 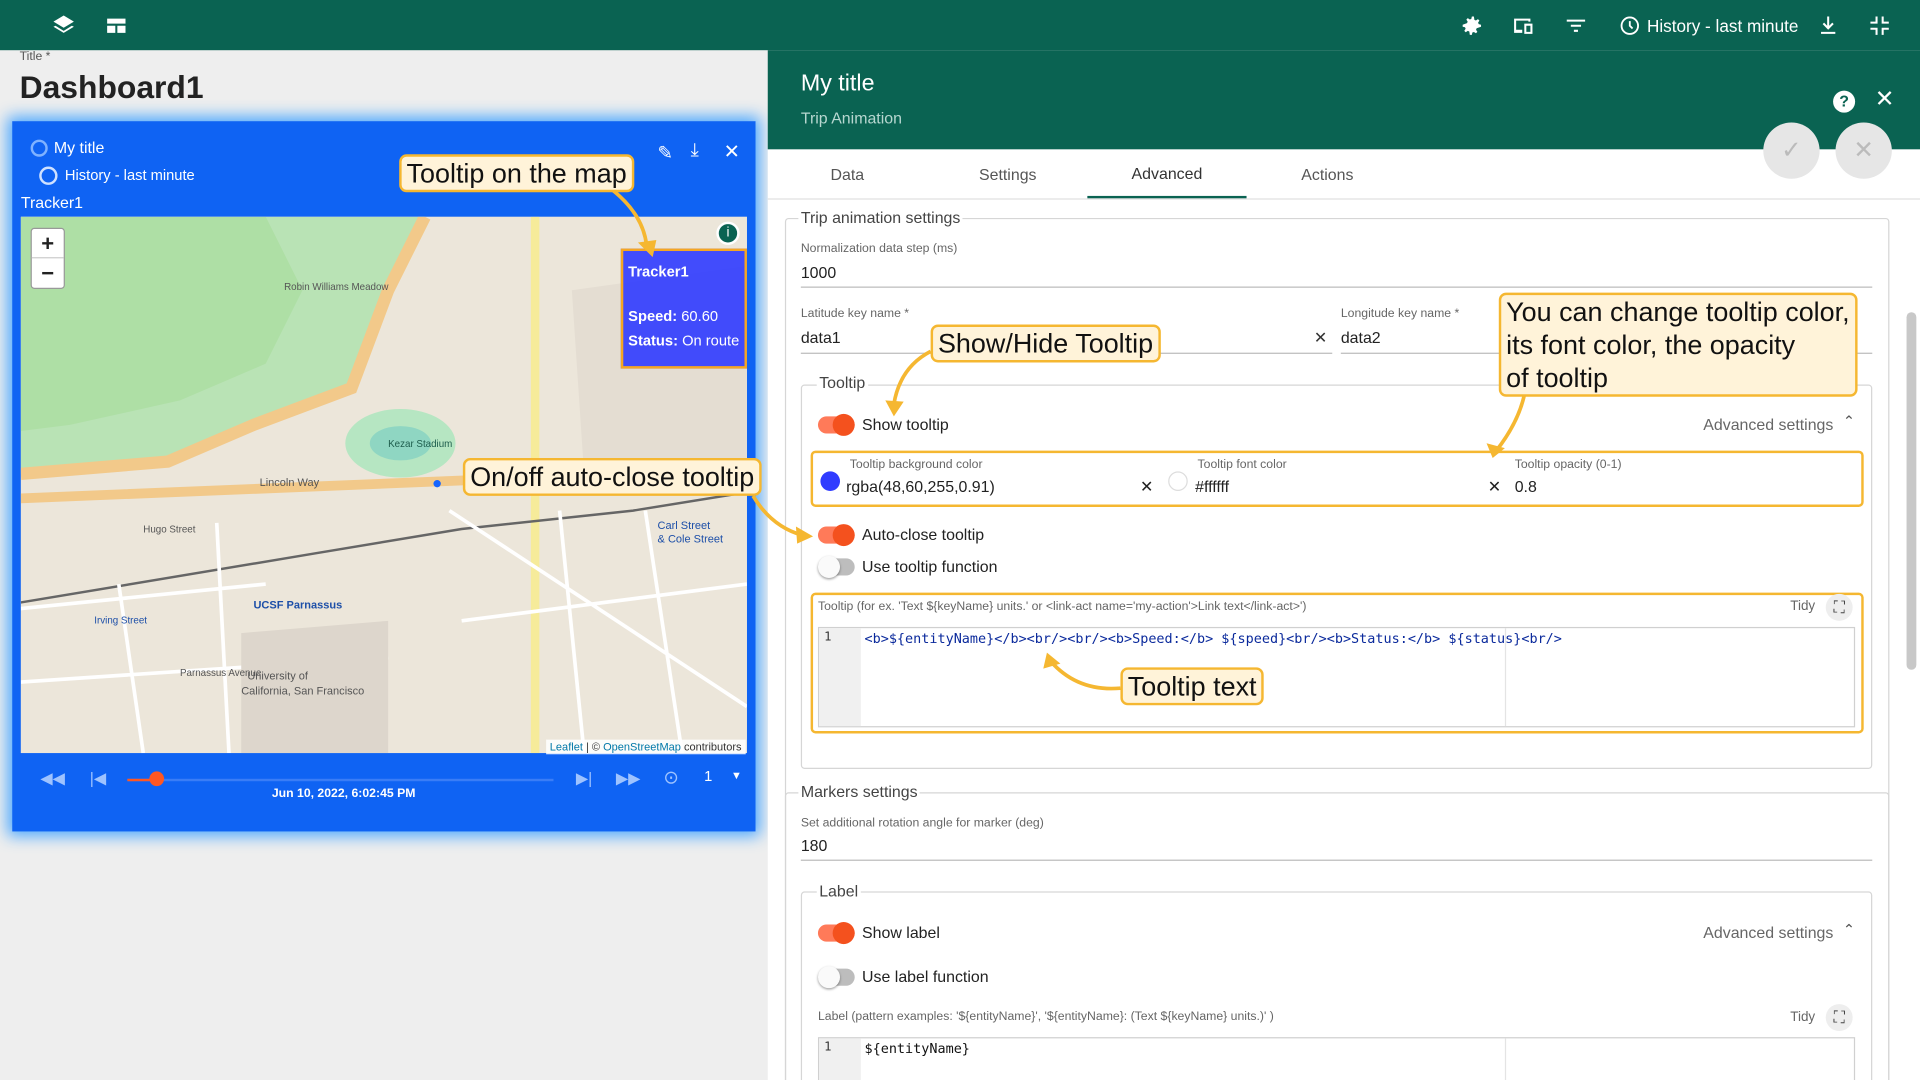 What do you see at coordinates (695, 150) in the screenshot?
I see `download-icon: ⤓` at bounding box center [695, 150].